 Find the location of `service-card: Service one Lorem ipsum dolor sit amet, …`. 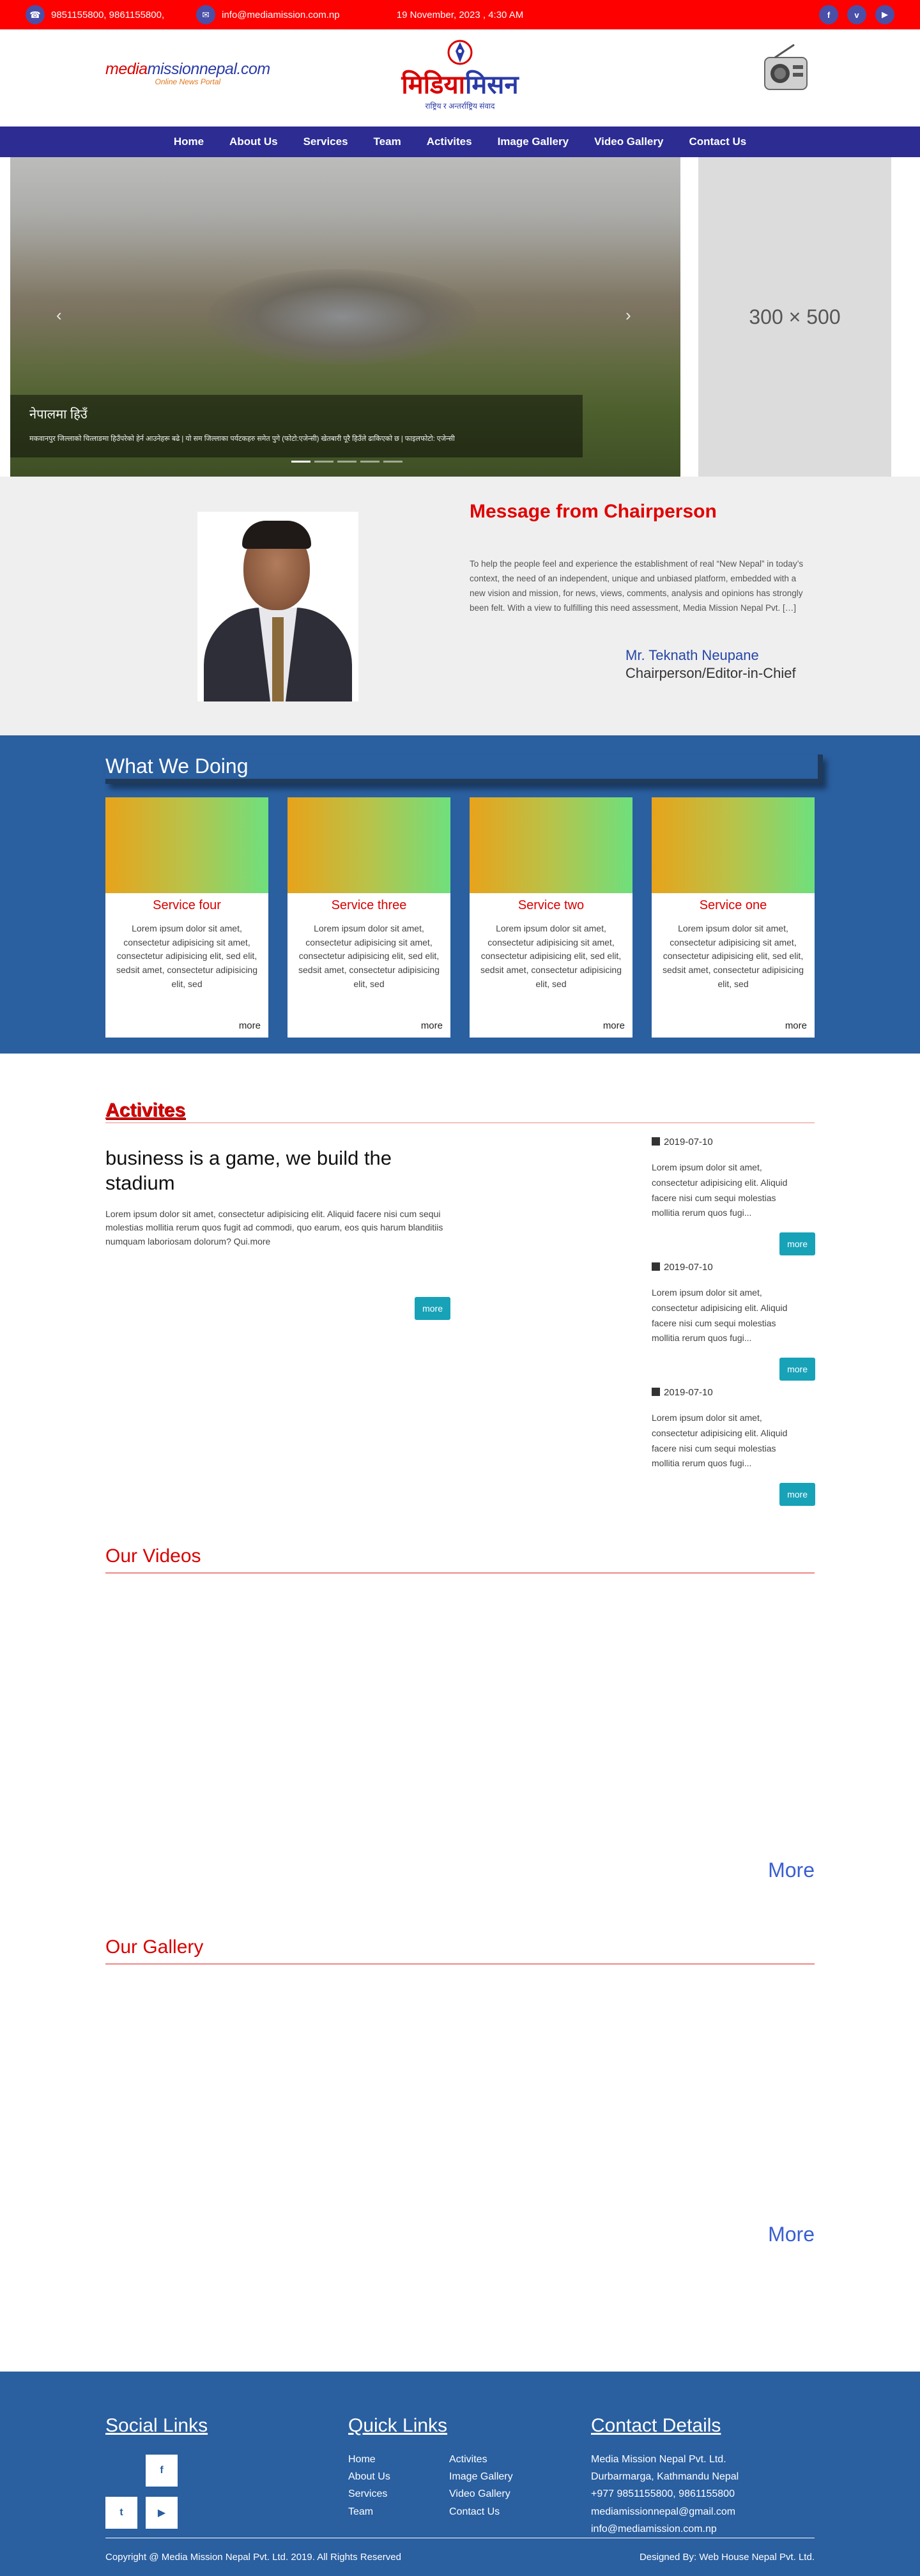

service-card: Service one Lorem ipsum dolor sit amet, … is located at coordinates (733, 917).